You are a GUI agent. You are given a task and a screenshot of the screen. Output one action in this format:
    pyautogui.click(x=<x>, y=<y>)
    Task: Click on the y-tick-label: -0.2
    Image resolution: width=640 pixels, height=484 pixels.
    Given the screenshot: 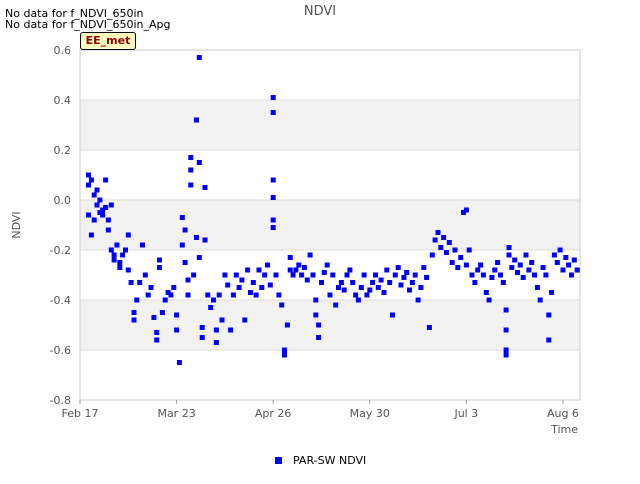 What is the action you would take?
    pyautogui.click(x=60, y=250)
    